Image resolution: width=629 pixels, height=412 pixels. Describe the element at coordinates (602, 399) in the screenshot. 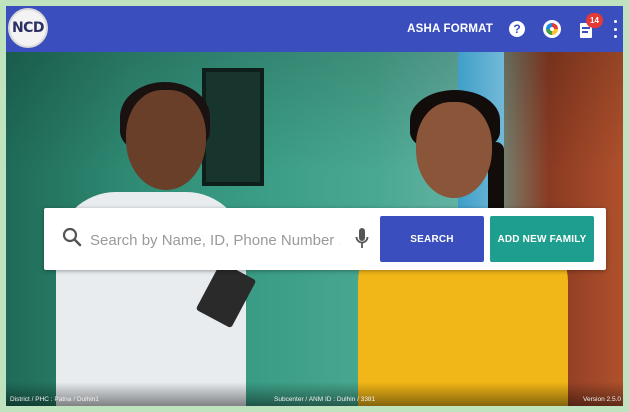

I see `footer-version: Version 2.5.0` at that location.